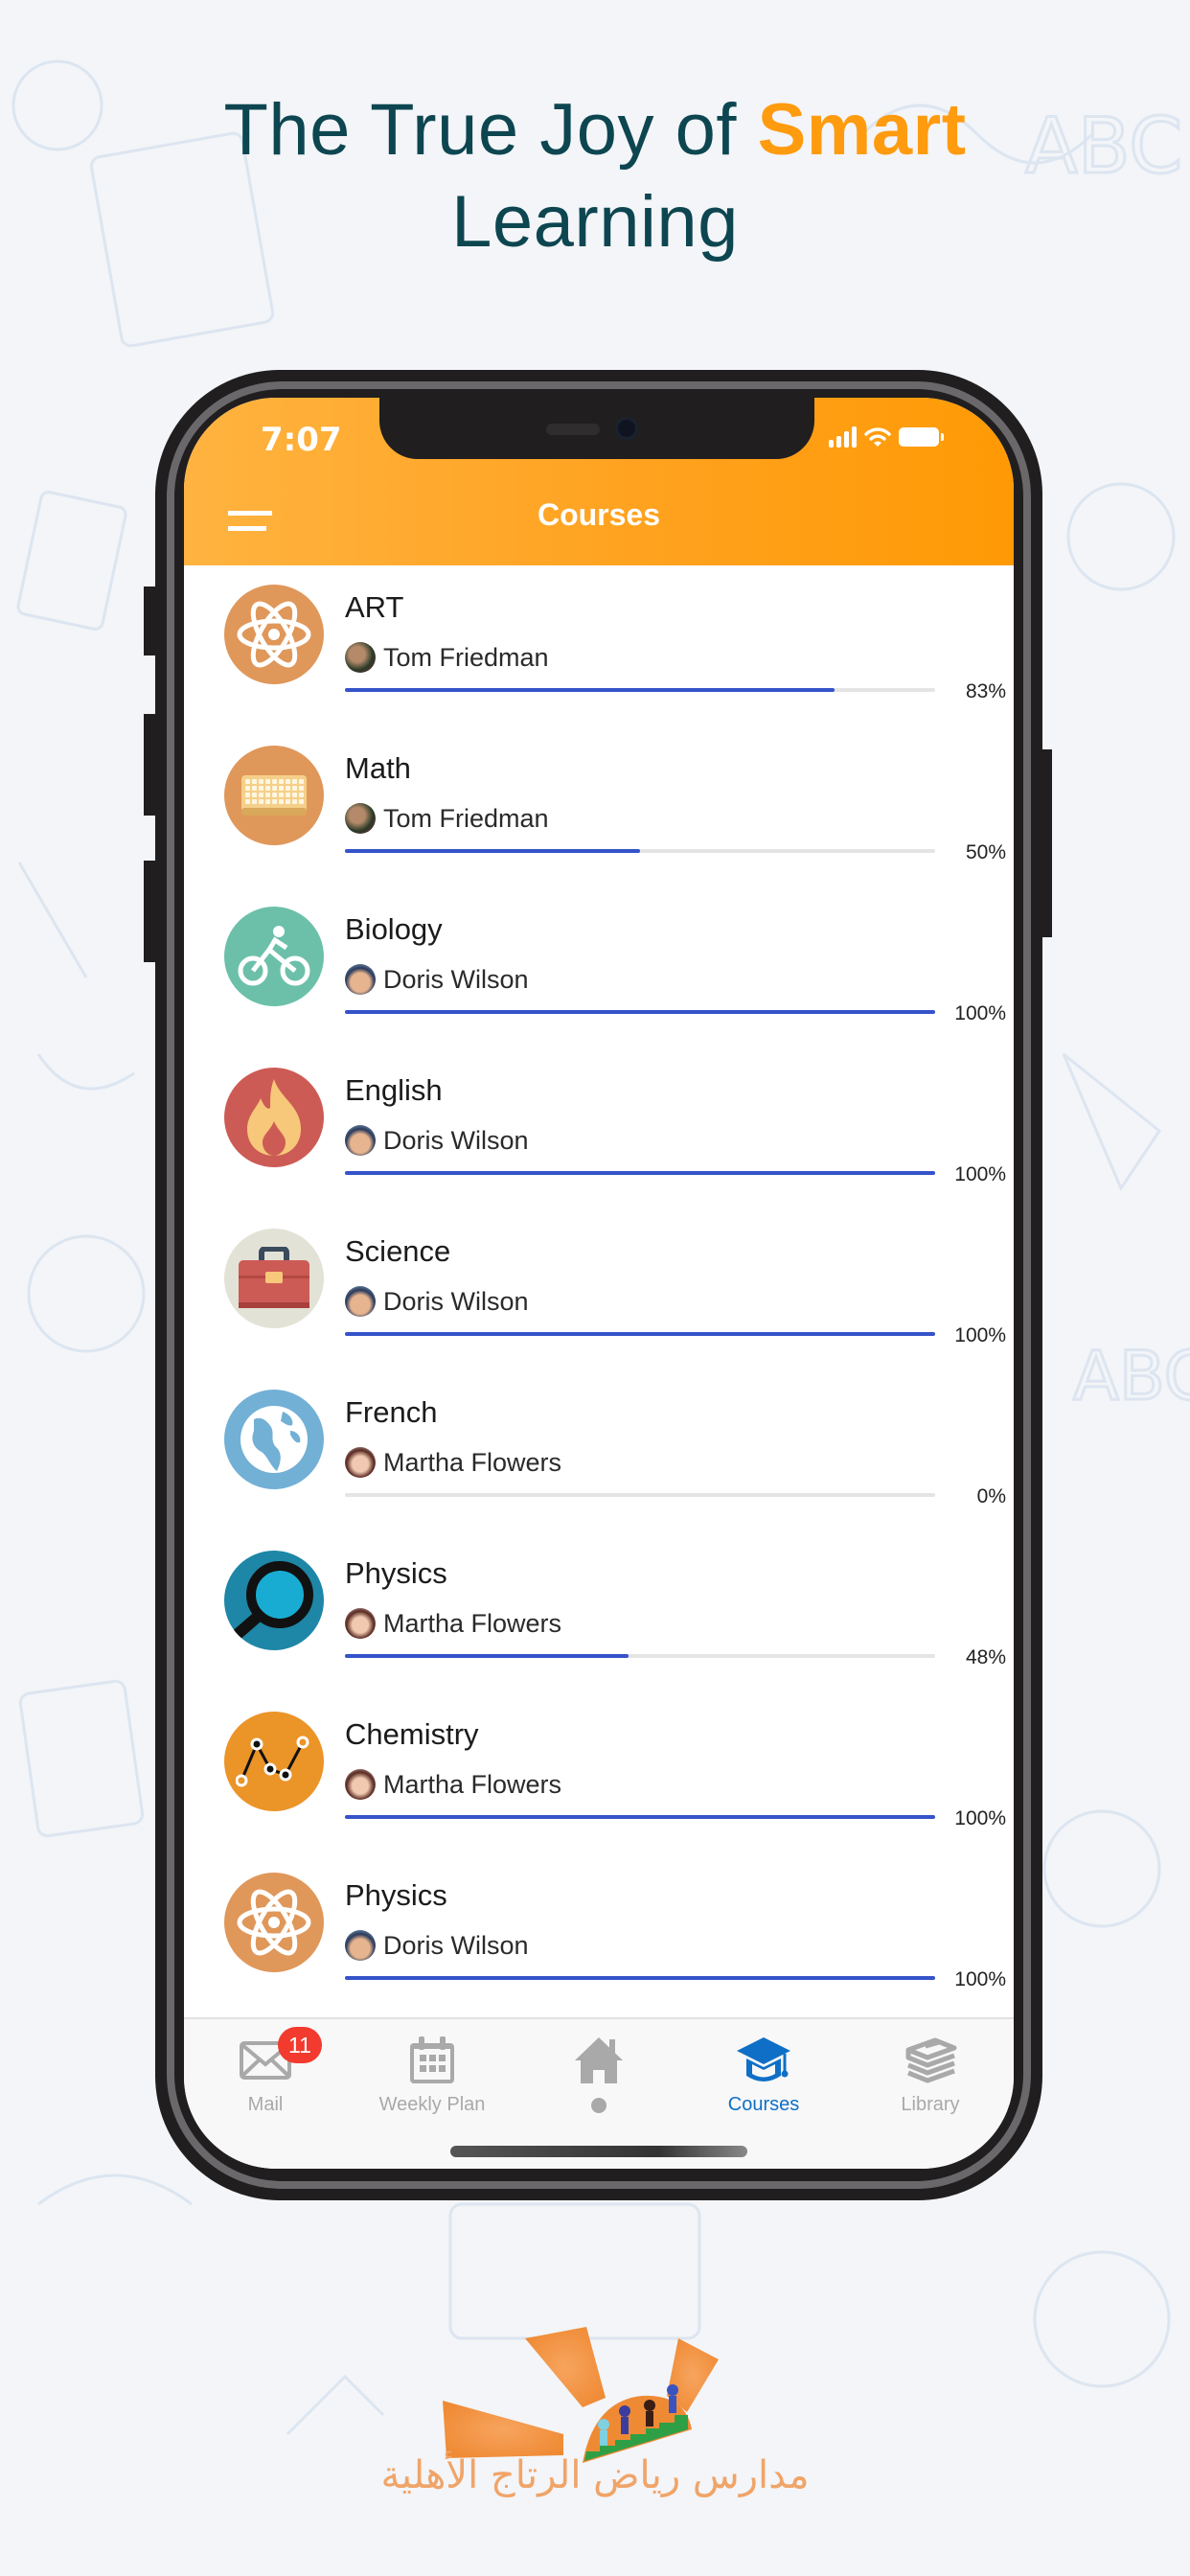  What do you see at coordinates (394, 929) in the screenshot?
I see `course-name: Biology` at bounding box center [394, 929].